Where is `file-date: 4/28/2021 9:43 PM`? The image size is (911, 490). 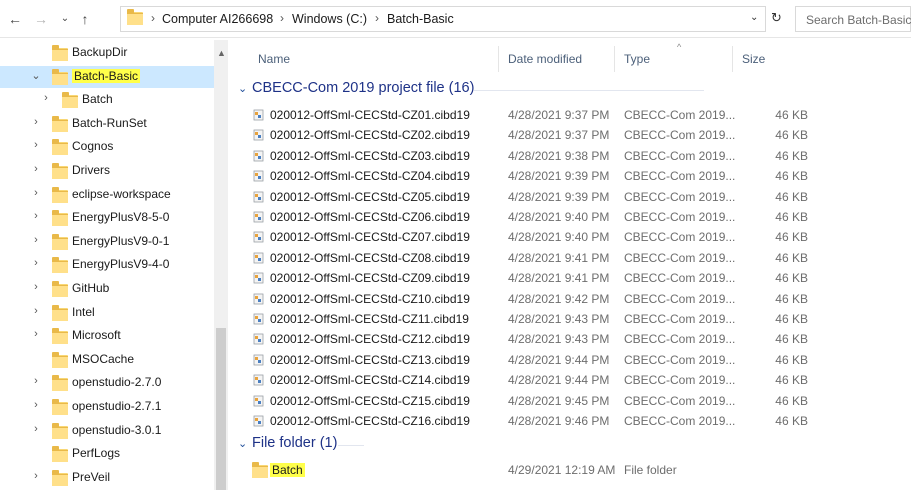 file-date: 4/28/2021 9:43 PM is located at coordinates (559, 319).